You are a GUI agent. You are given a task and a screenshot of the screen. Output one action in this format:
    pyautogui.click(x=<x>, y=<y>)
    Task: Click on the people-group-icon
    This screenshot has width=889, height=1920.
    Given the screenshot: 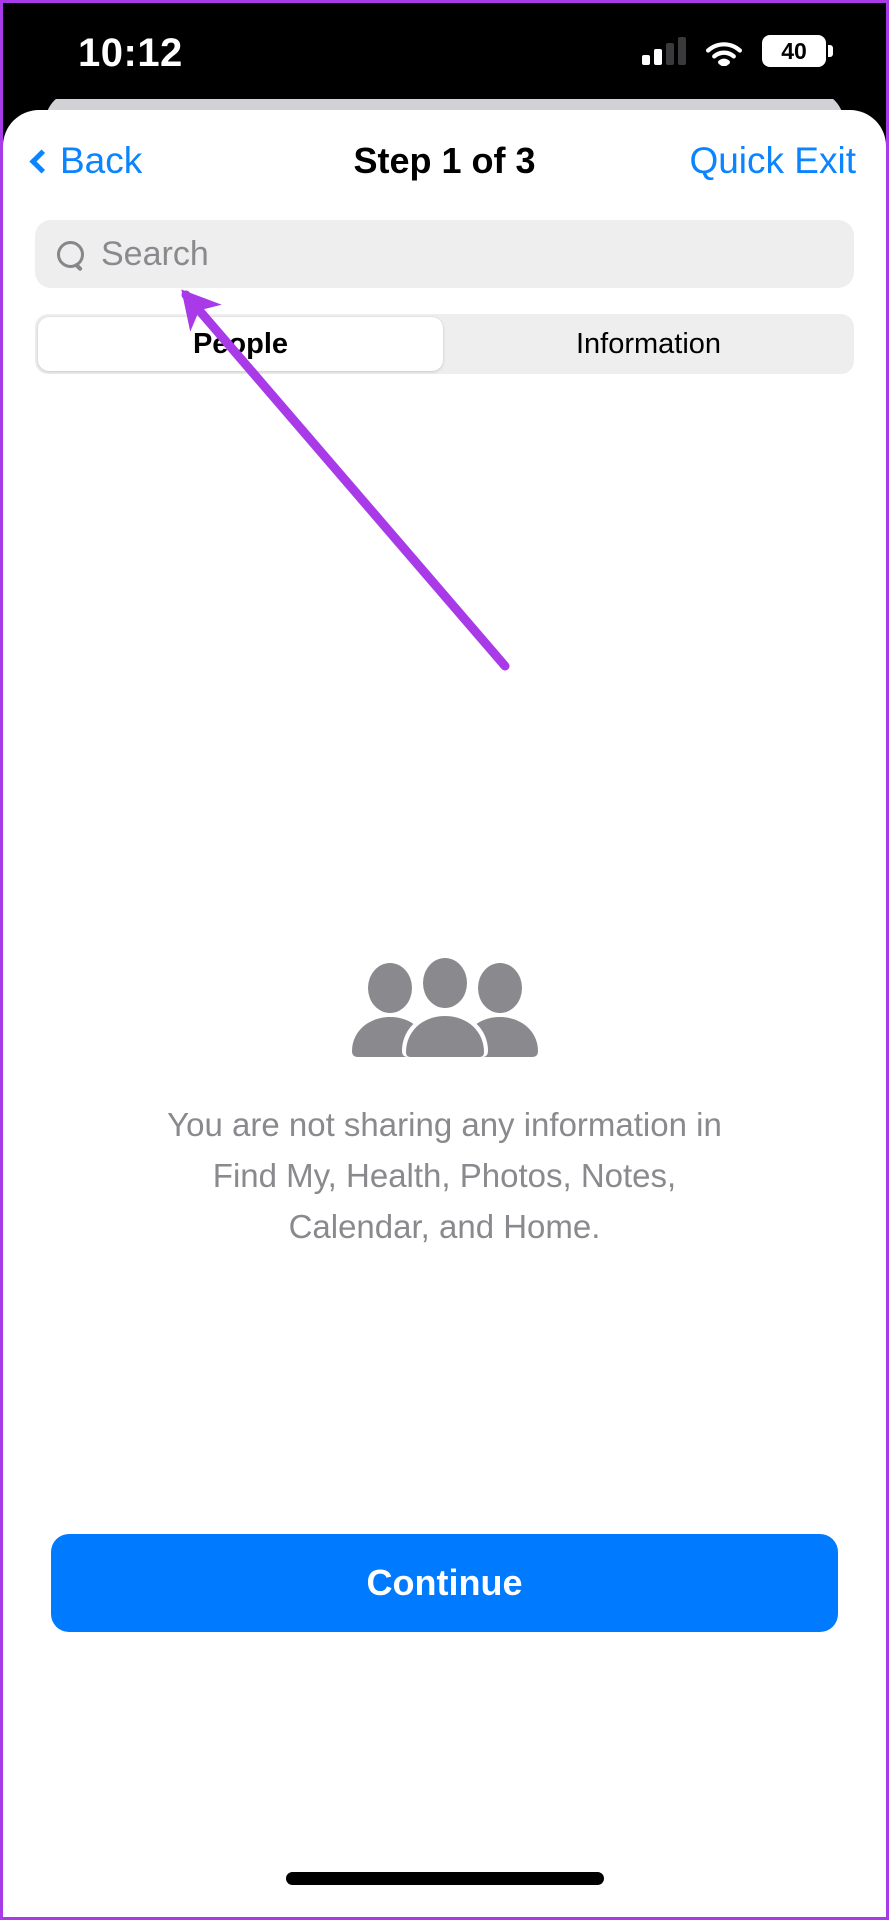 What is the action you would take?
    pyautogui.click(x=444, y=1006)
    